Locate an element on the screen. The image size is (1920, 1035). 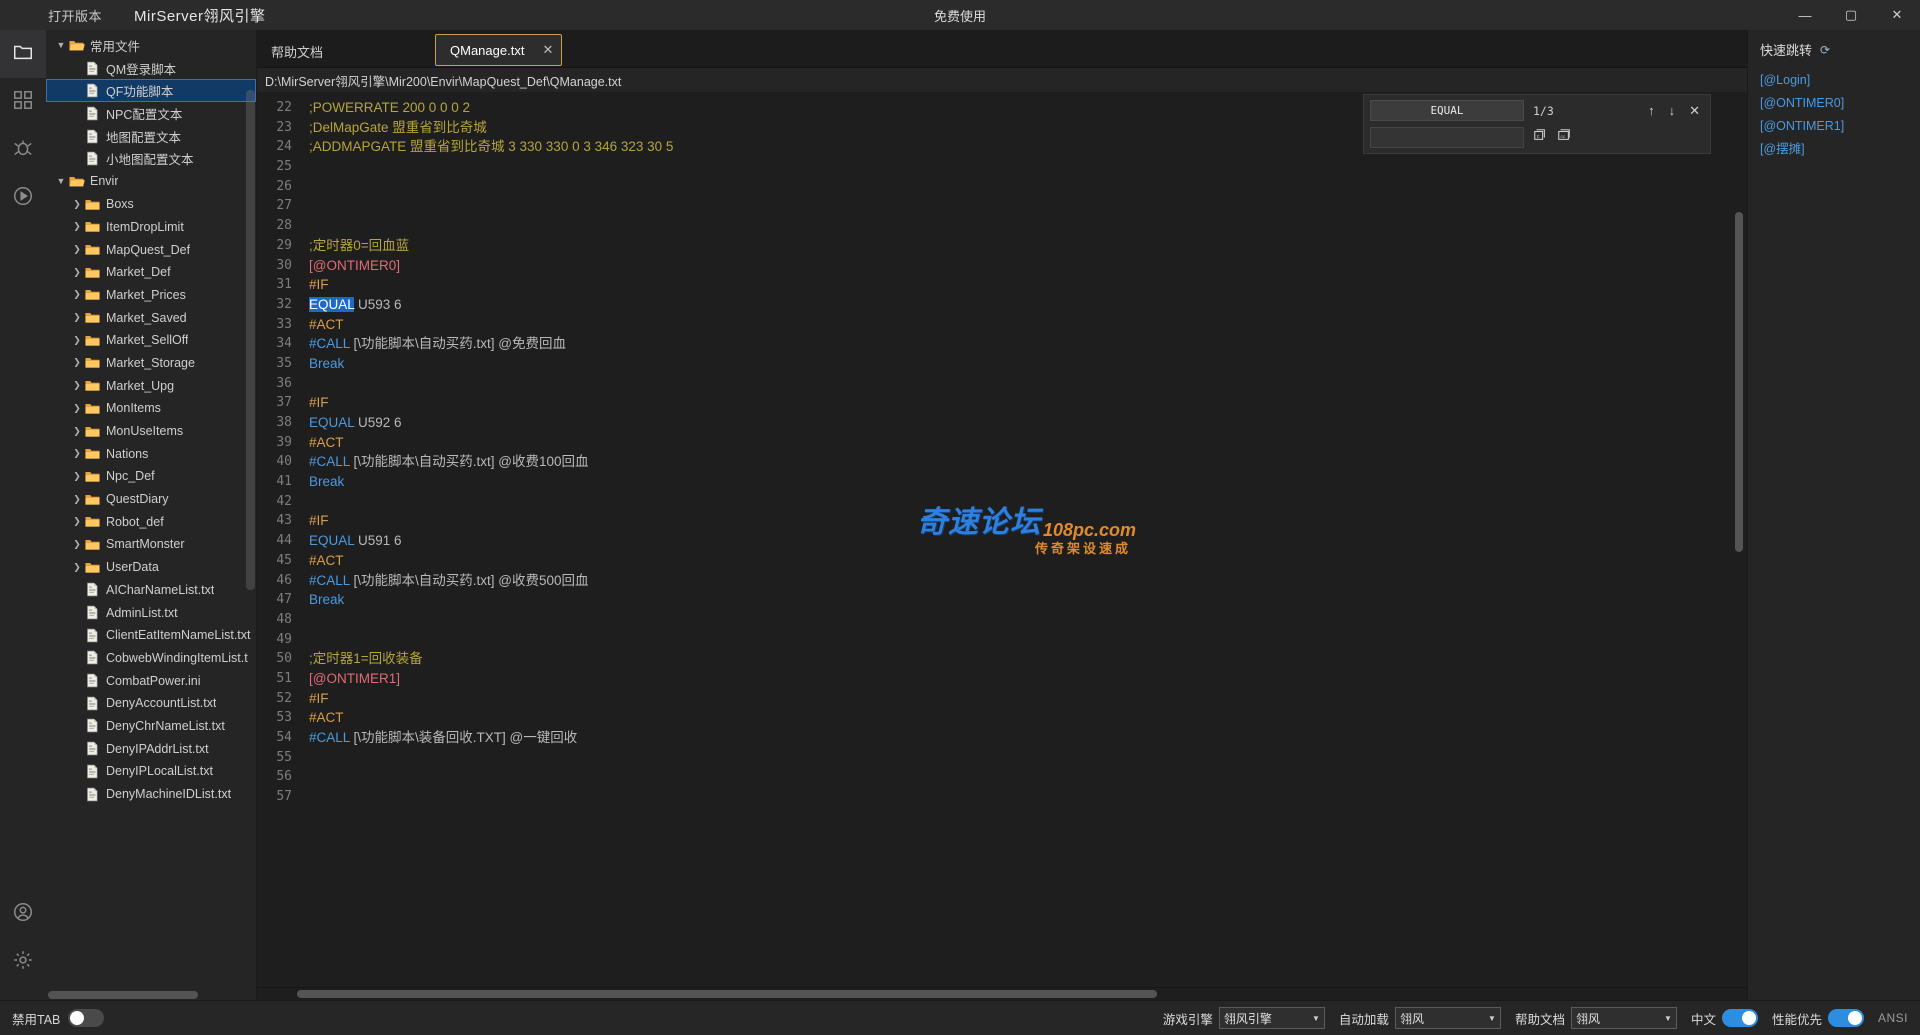
tree-item: ❯ MonItems is located at coordinates (151, 408).